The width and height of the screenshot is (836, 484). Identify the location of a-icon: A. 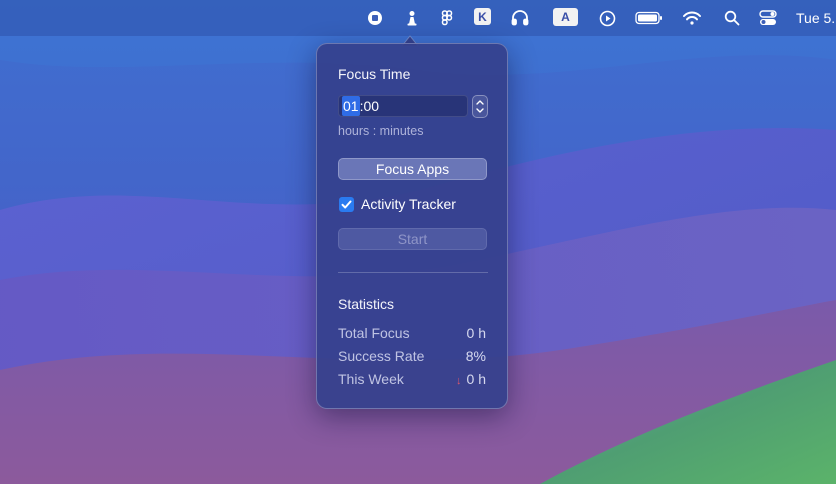
(565, 17).